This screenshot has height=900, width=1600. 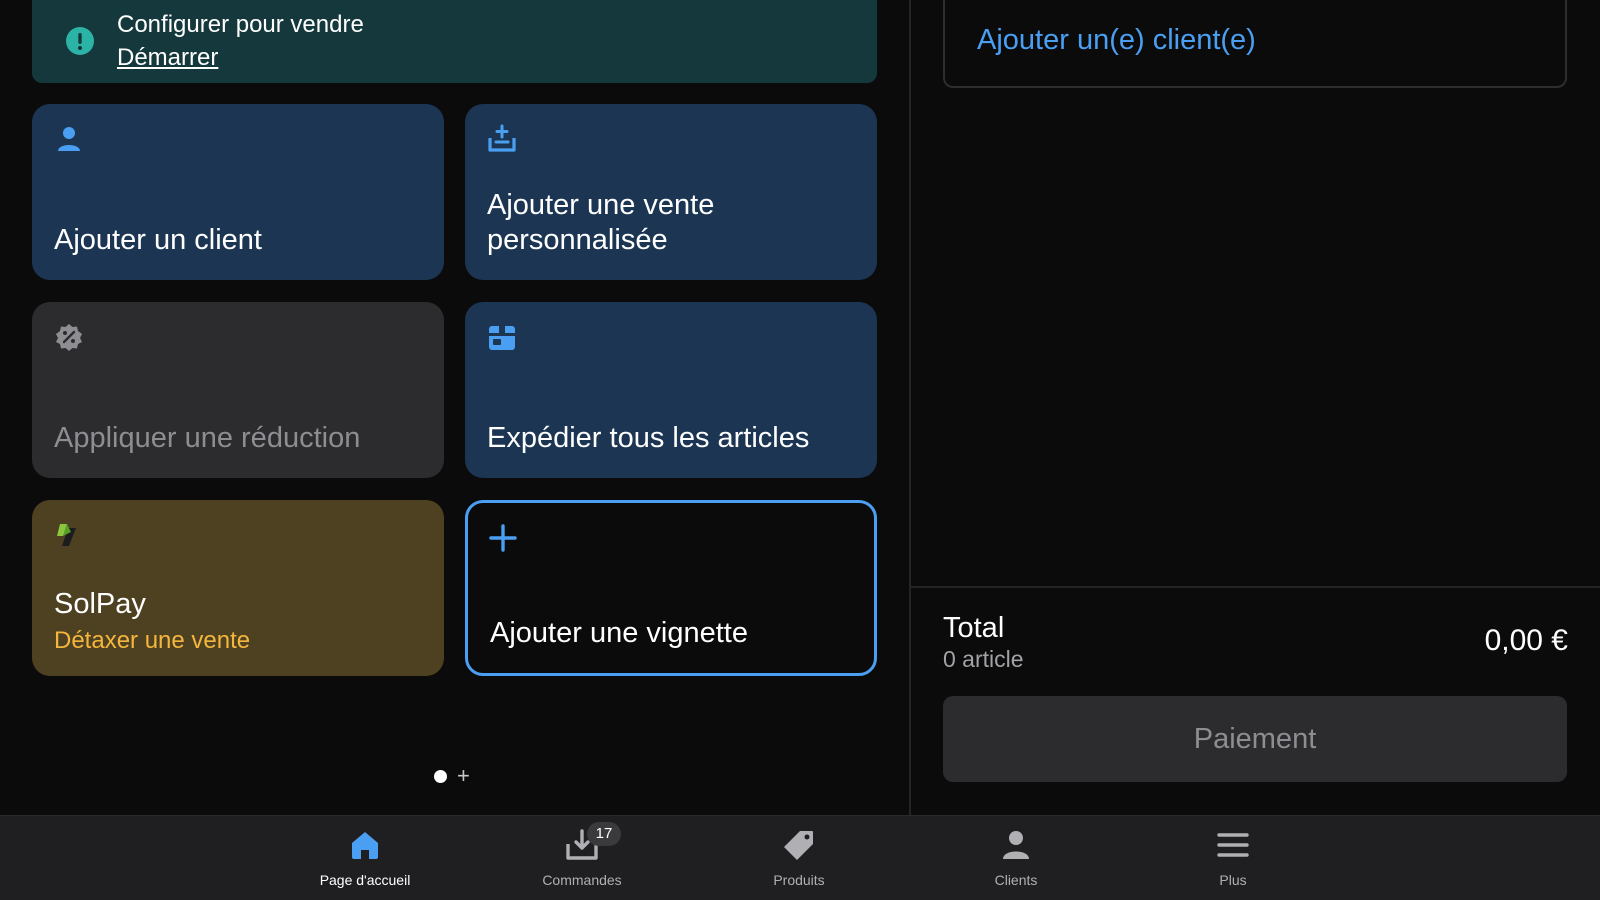 What do you see at coordinates (207, 438) in the screenshot?
I see `apply-discount-label: Appliquer une réduction` at bounding box center [207, 438].